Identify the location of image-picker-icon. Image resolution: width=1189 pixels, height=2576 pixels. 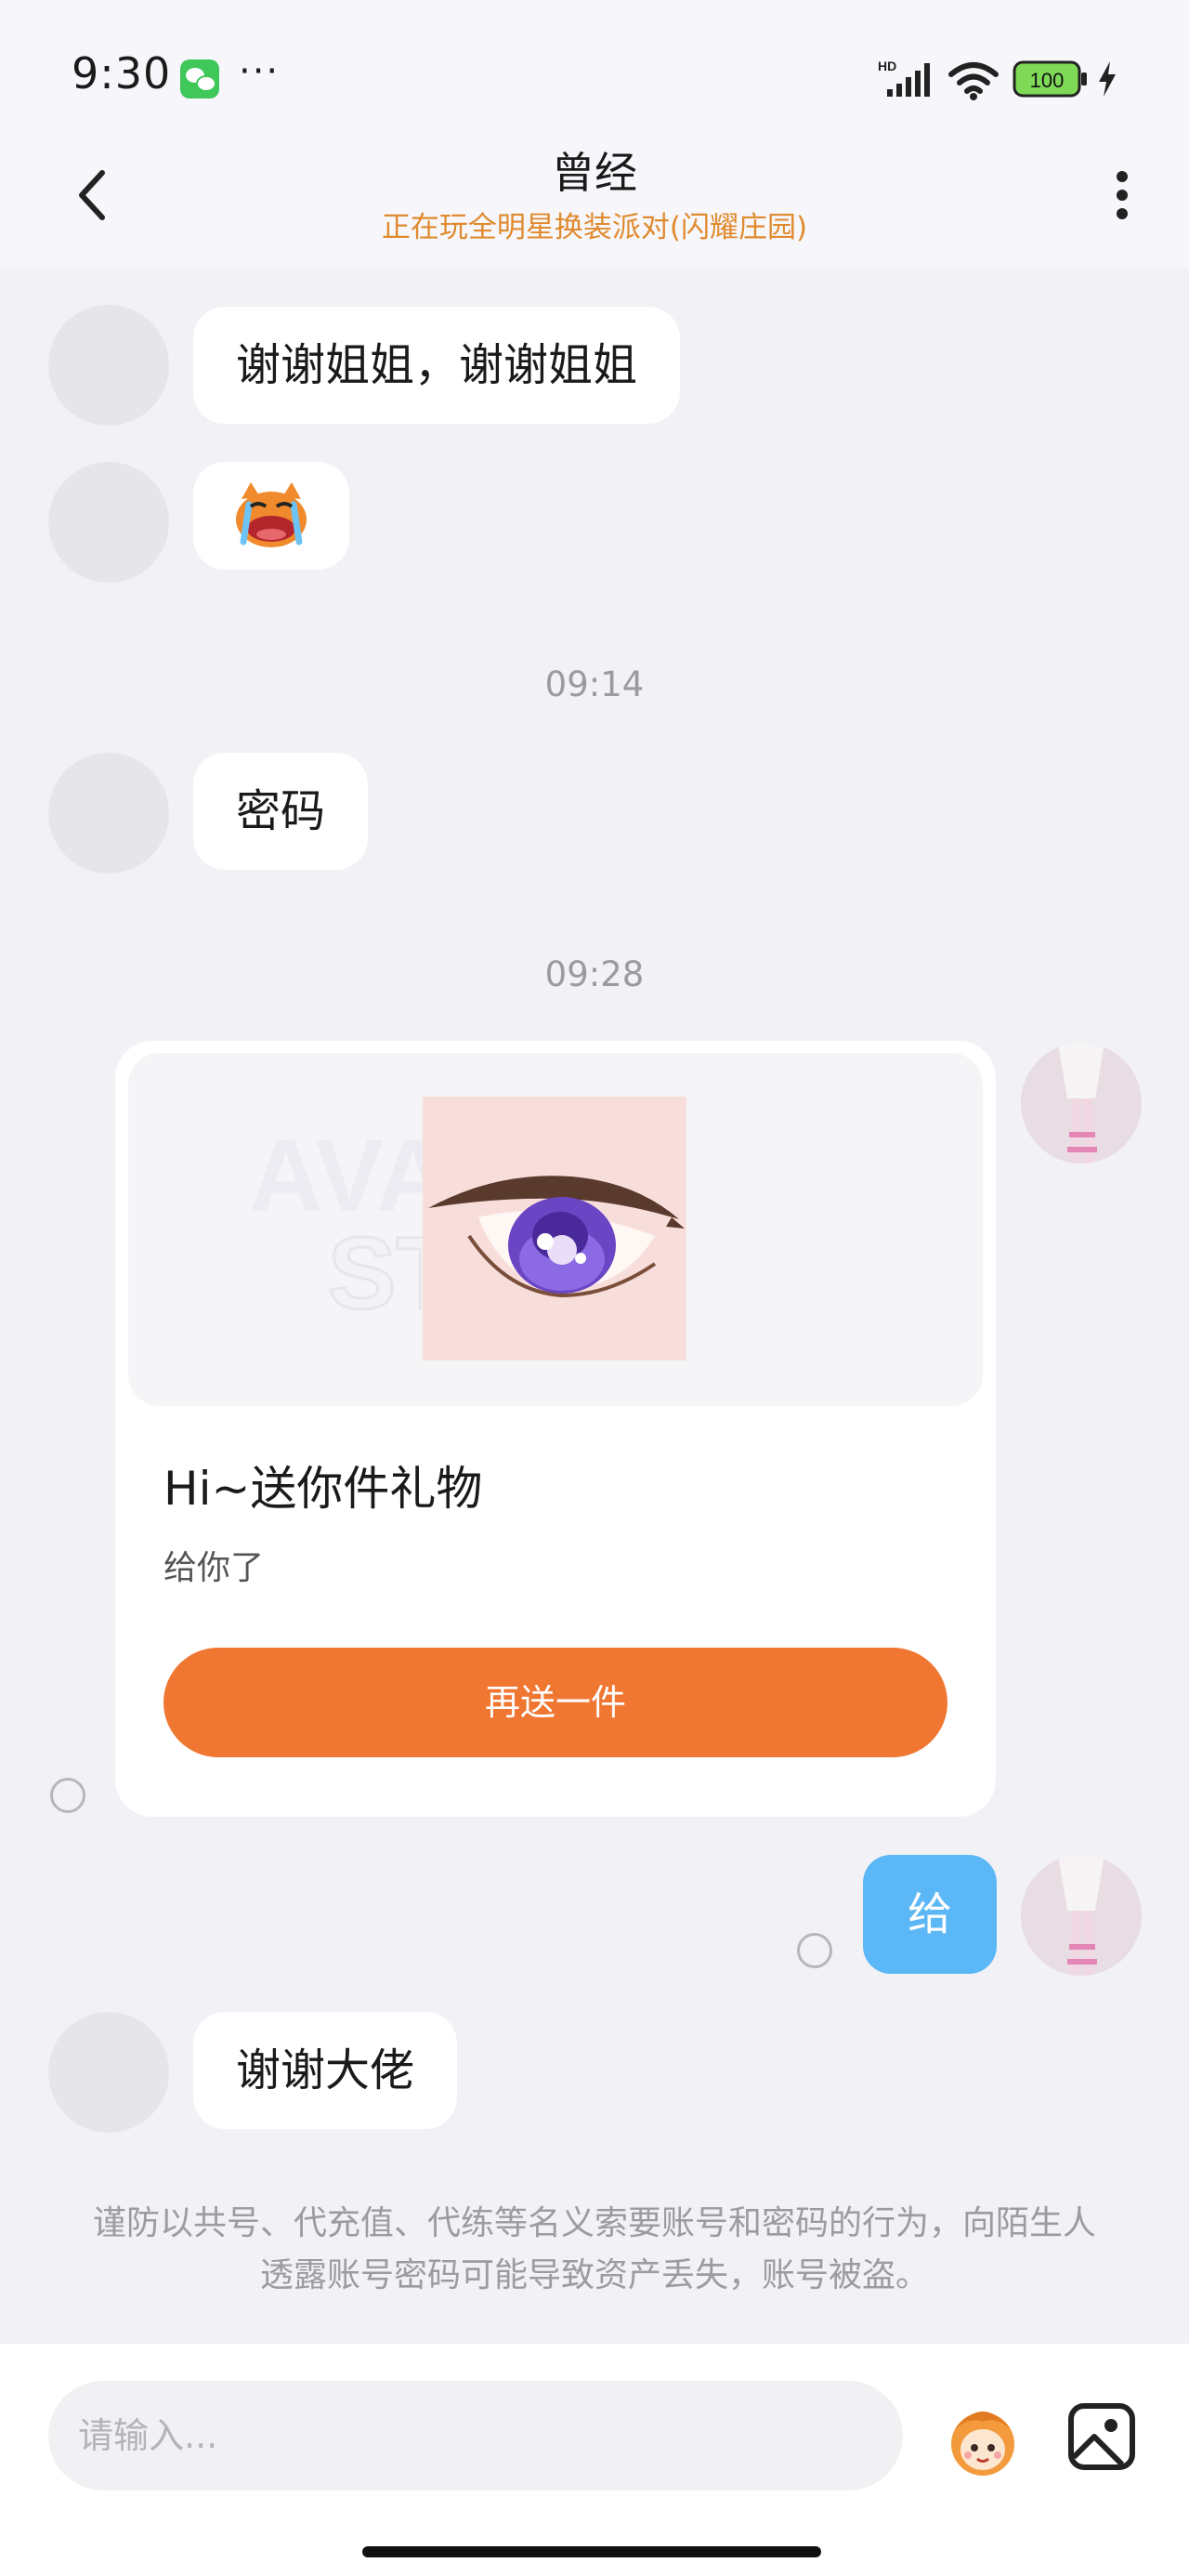
(1101, 2436).